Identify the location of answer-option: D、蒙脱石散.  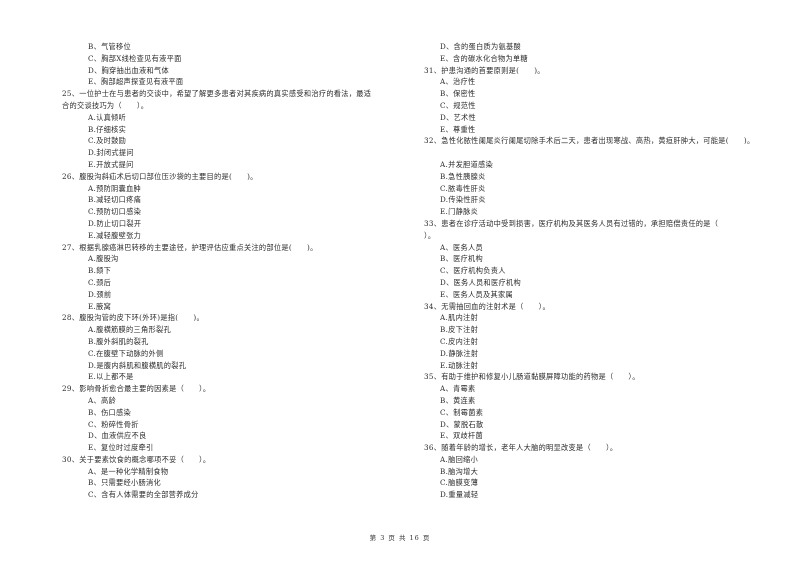
(462, 424).